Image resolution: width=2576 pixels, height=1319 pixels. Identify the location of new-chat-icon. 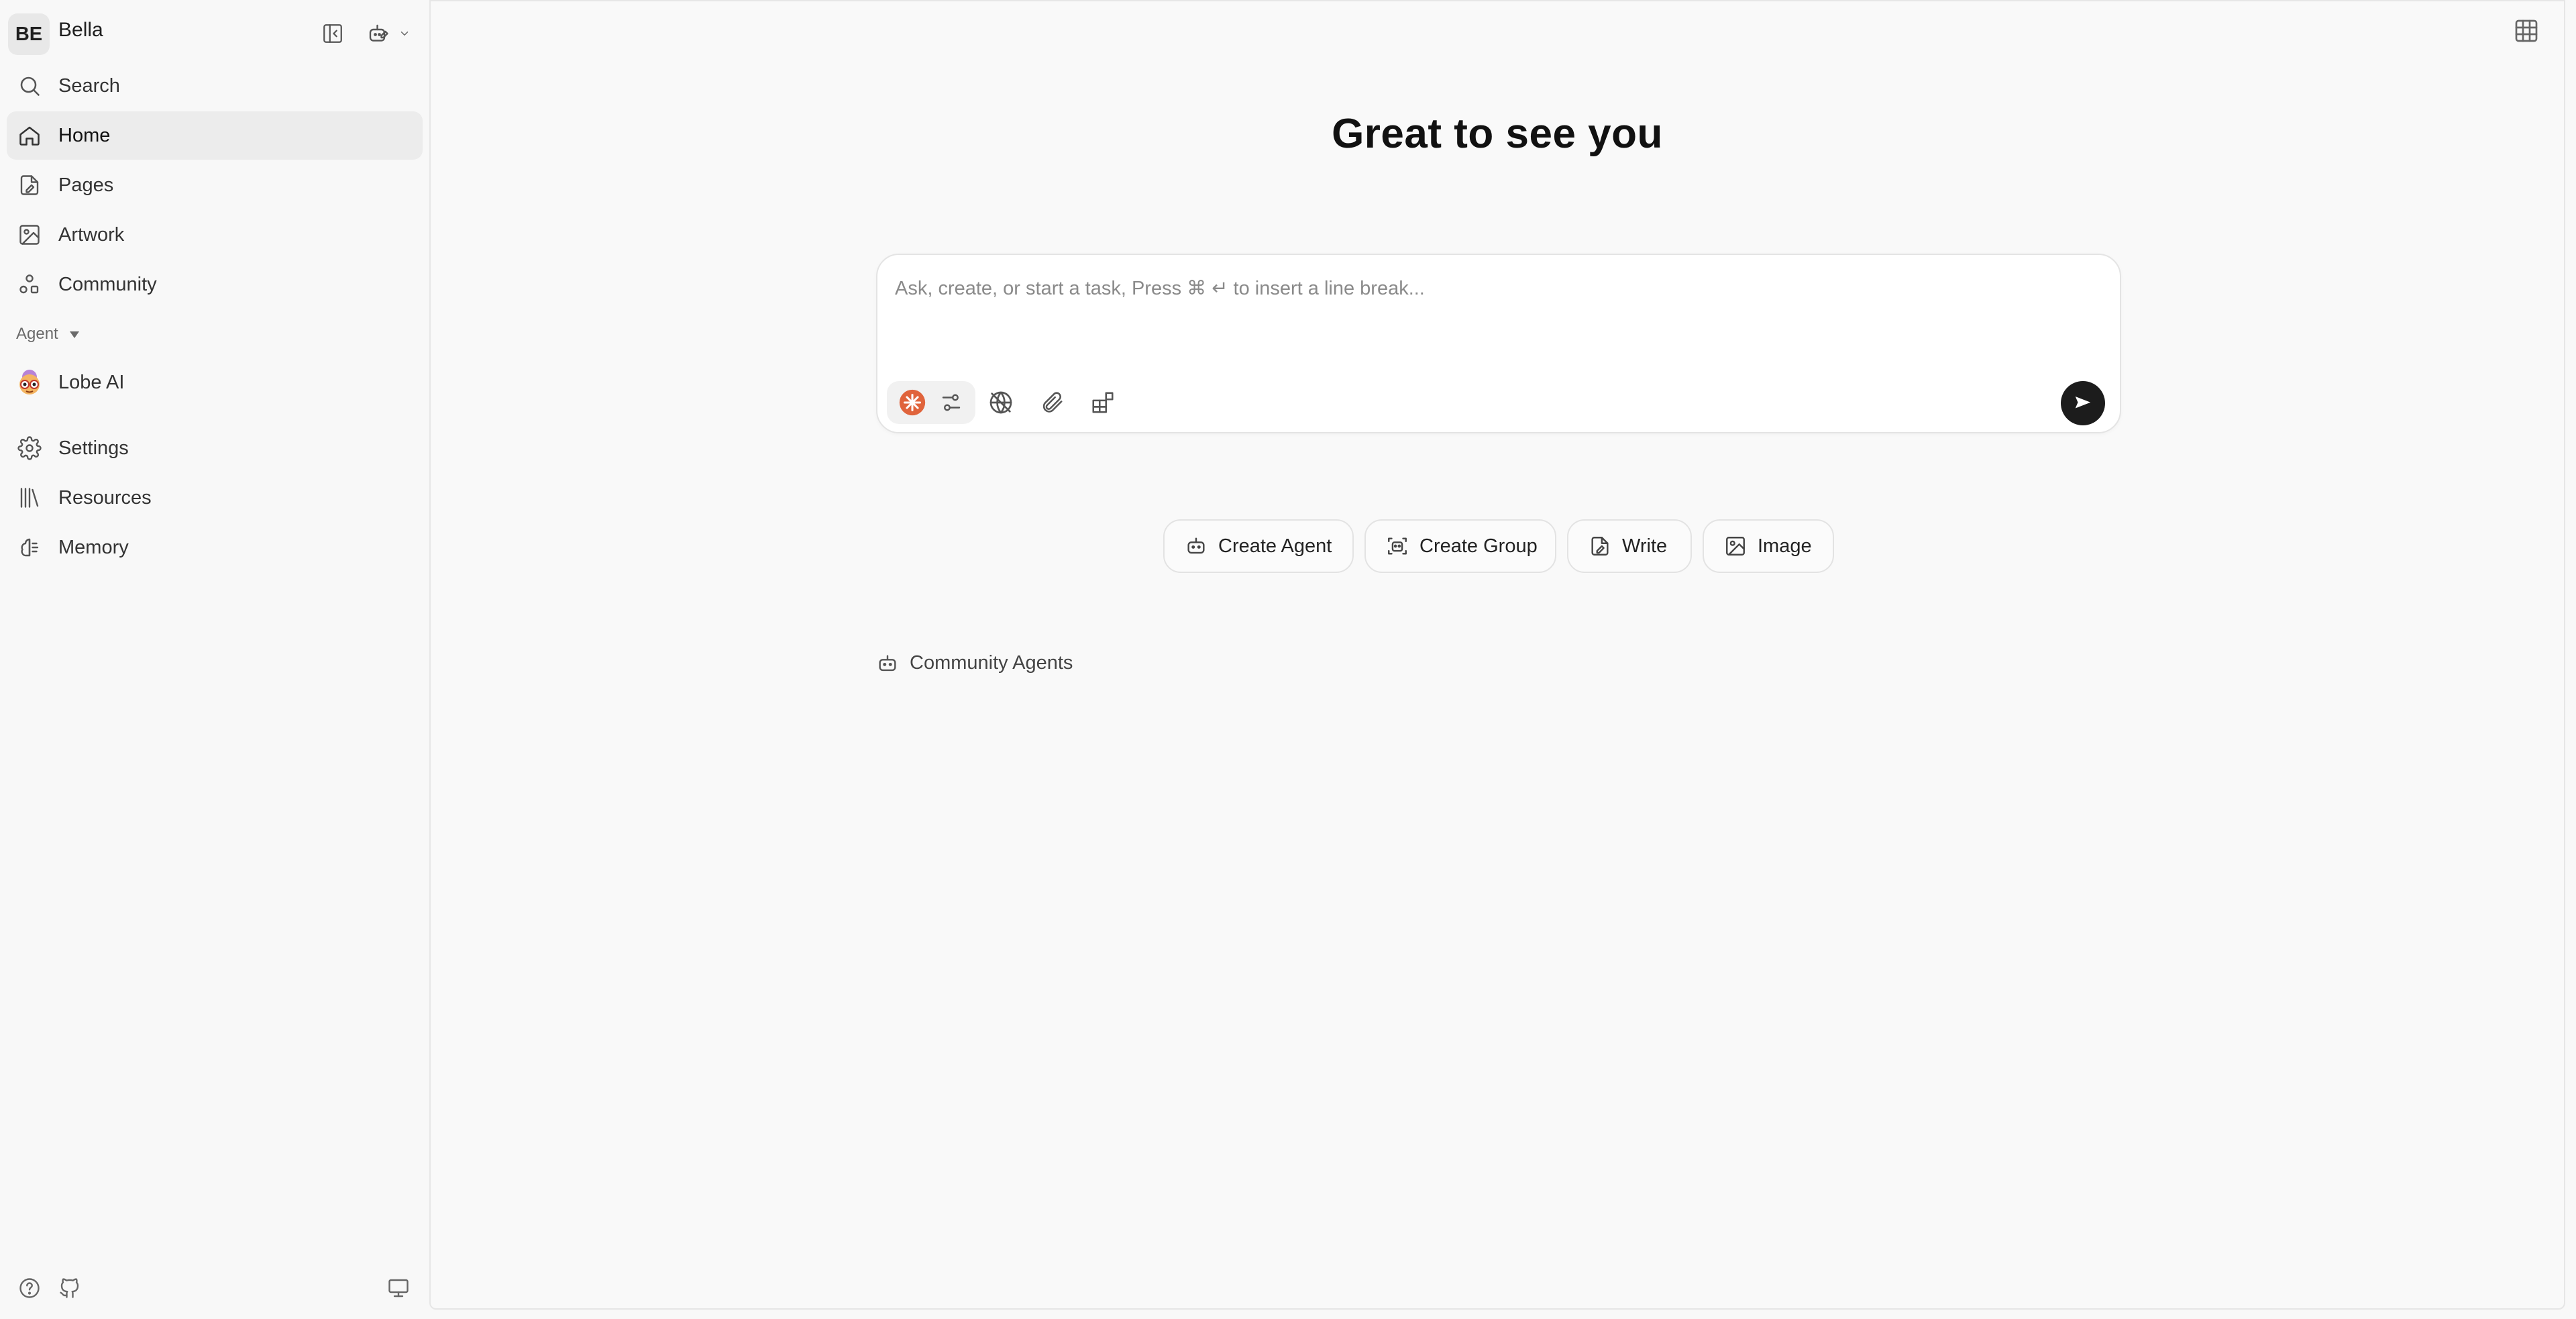
(378, 33).